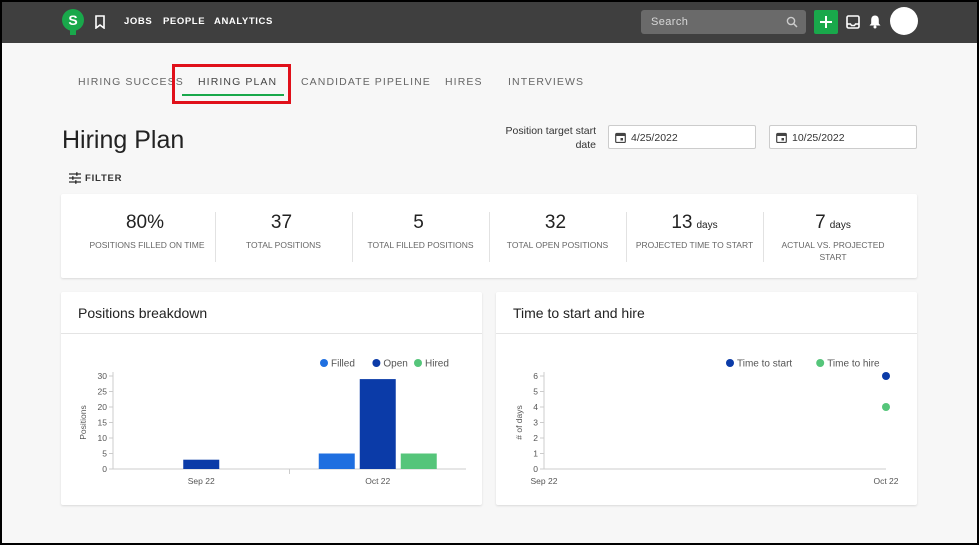 The image size is (979, 545). What do you see at coordinates (283, 236) in the screenshot?
I see `stat-total-positions: 37 TOTAL POSITIONS` at bounding box center [283, 236].